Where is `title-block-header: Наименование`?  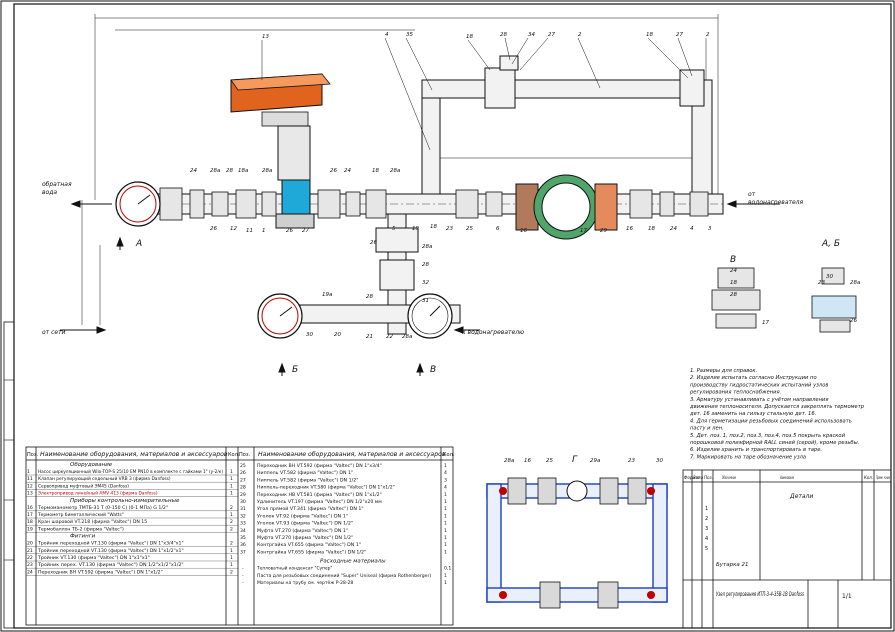 title-block-header: Наименование is located at coordinates (787, 477).